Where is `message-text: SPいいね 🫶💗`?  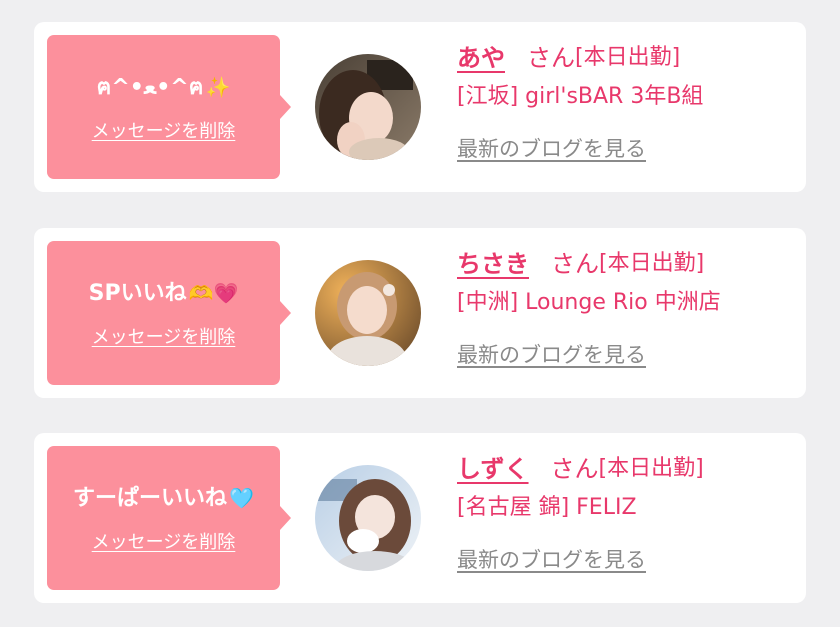
message-text: SPいいね 🫶💗 is located at coordinates (164, 293).